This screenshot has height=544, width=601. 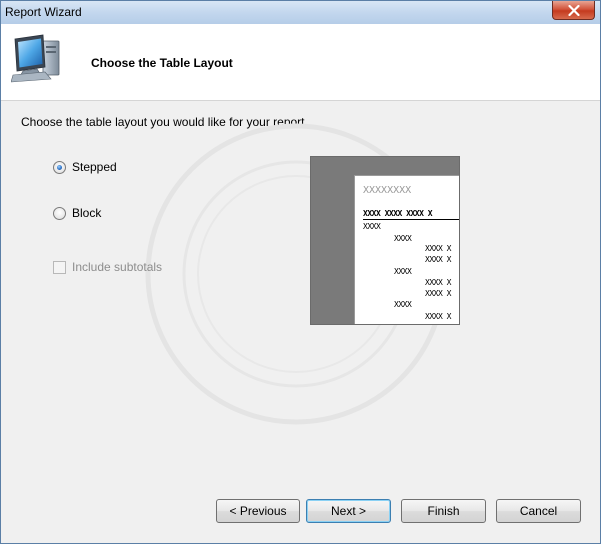 What do you see at coordinates (387, 190) in the screenshot?
I see `preview-title: XXXXXXXX` at bounding box center [387, 190].